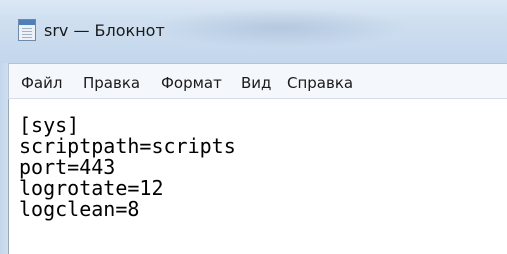  Describe the element at coordinates (41, 83) in the screenshot. I see `menu-file: Файл` at that location.